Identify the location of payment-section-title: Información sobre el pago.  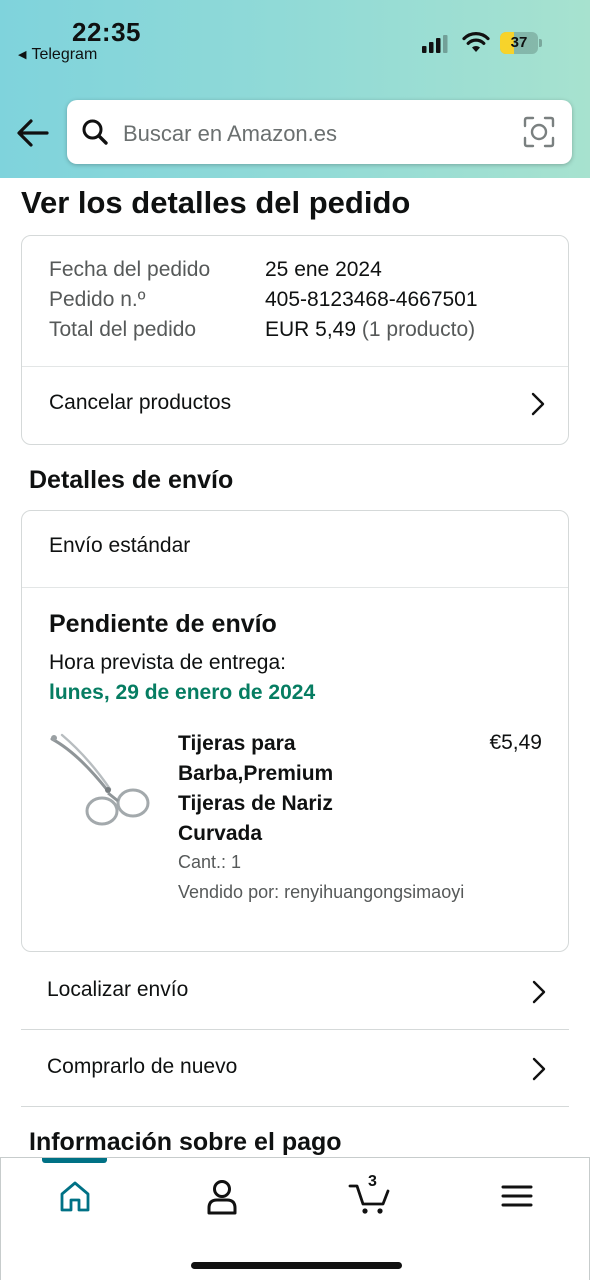
(185, 1142).